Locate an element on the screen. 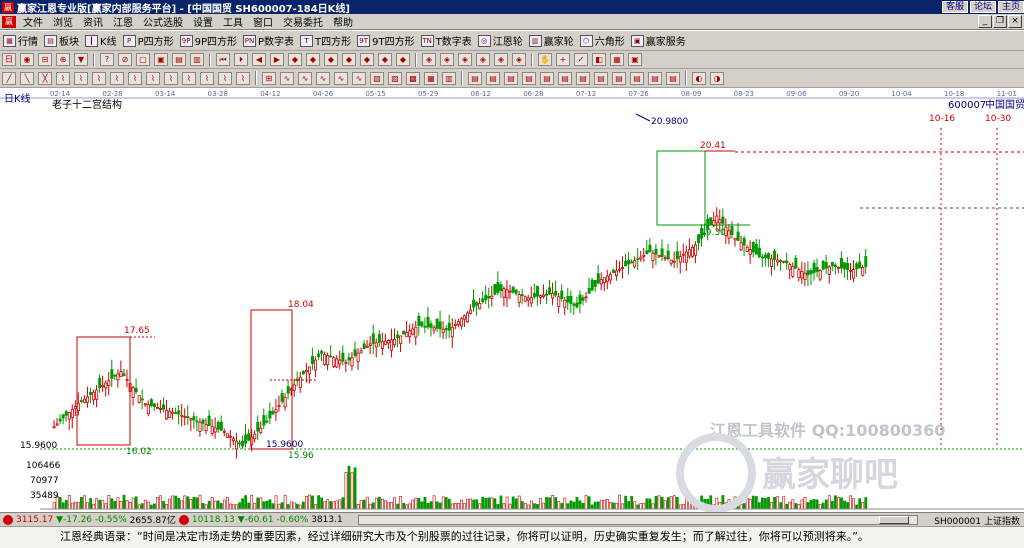 Image resolution: width=1024 pixels, height=548 pixels. draw-tool-1-icon: ◉ is located at coordinates (27, 59).